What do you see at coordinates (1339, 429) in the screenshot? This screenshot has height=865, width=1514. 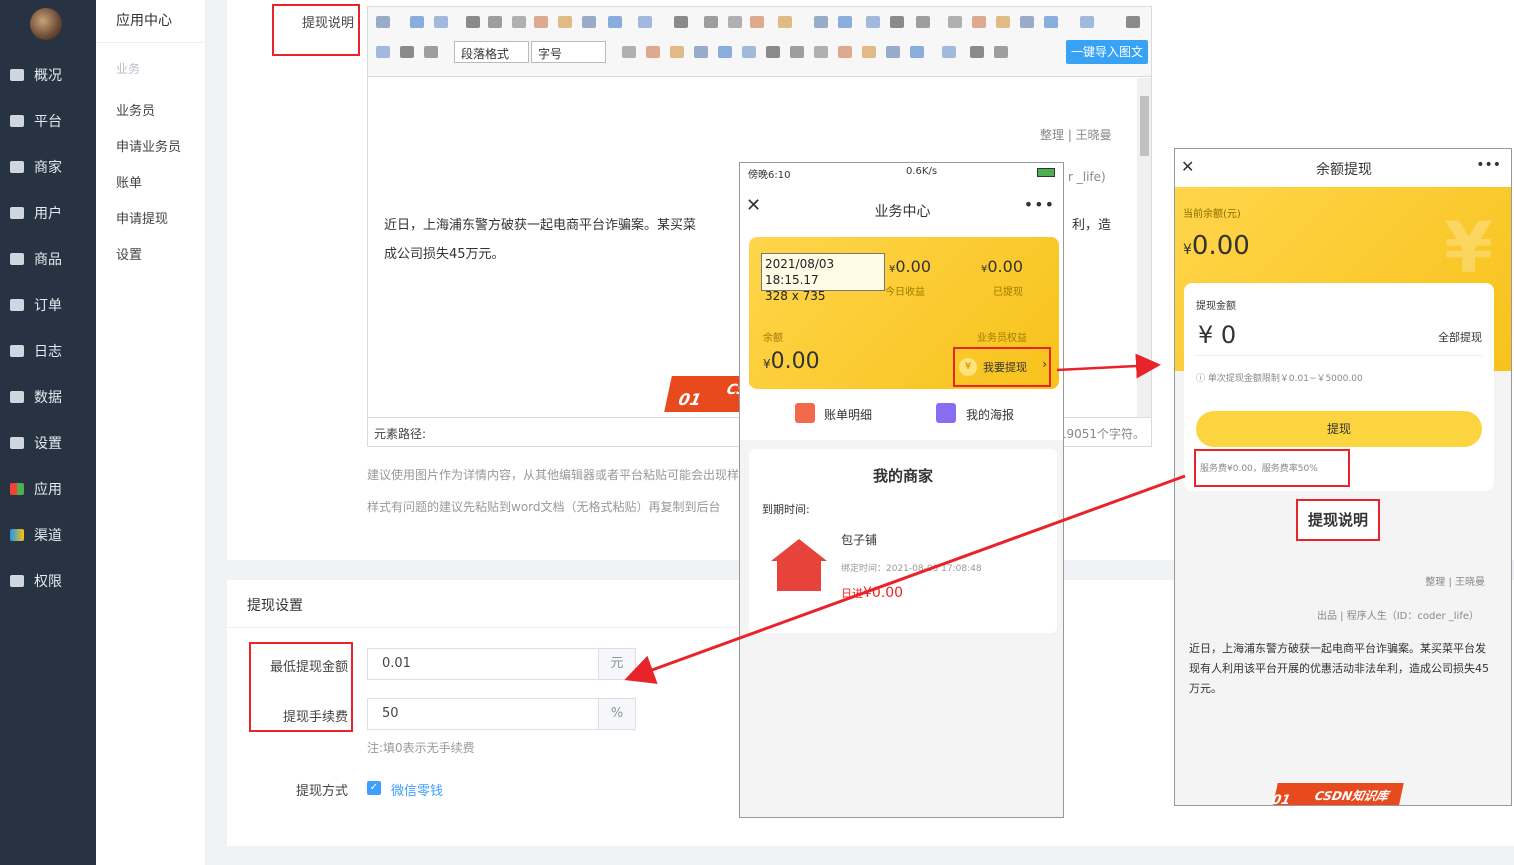 I see `withdraw-submit-button: 提现` at bounding box center [1339, 429].